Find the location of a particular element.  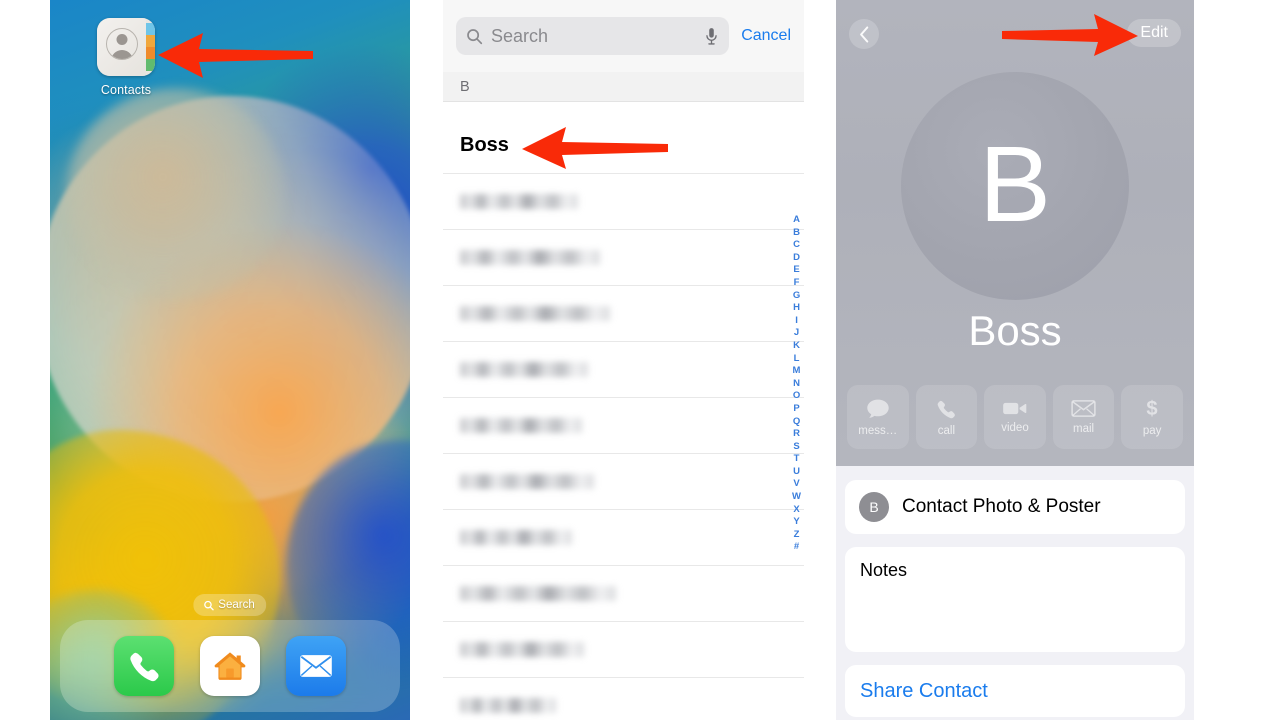

alpha-index-item: Q is located at coordinates (796, 422).